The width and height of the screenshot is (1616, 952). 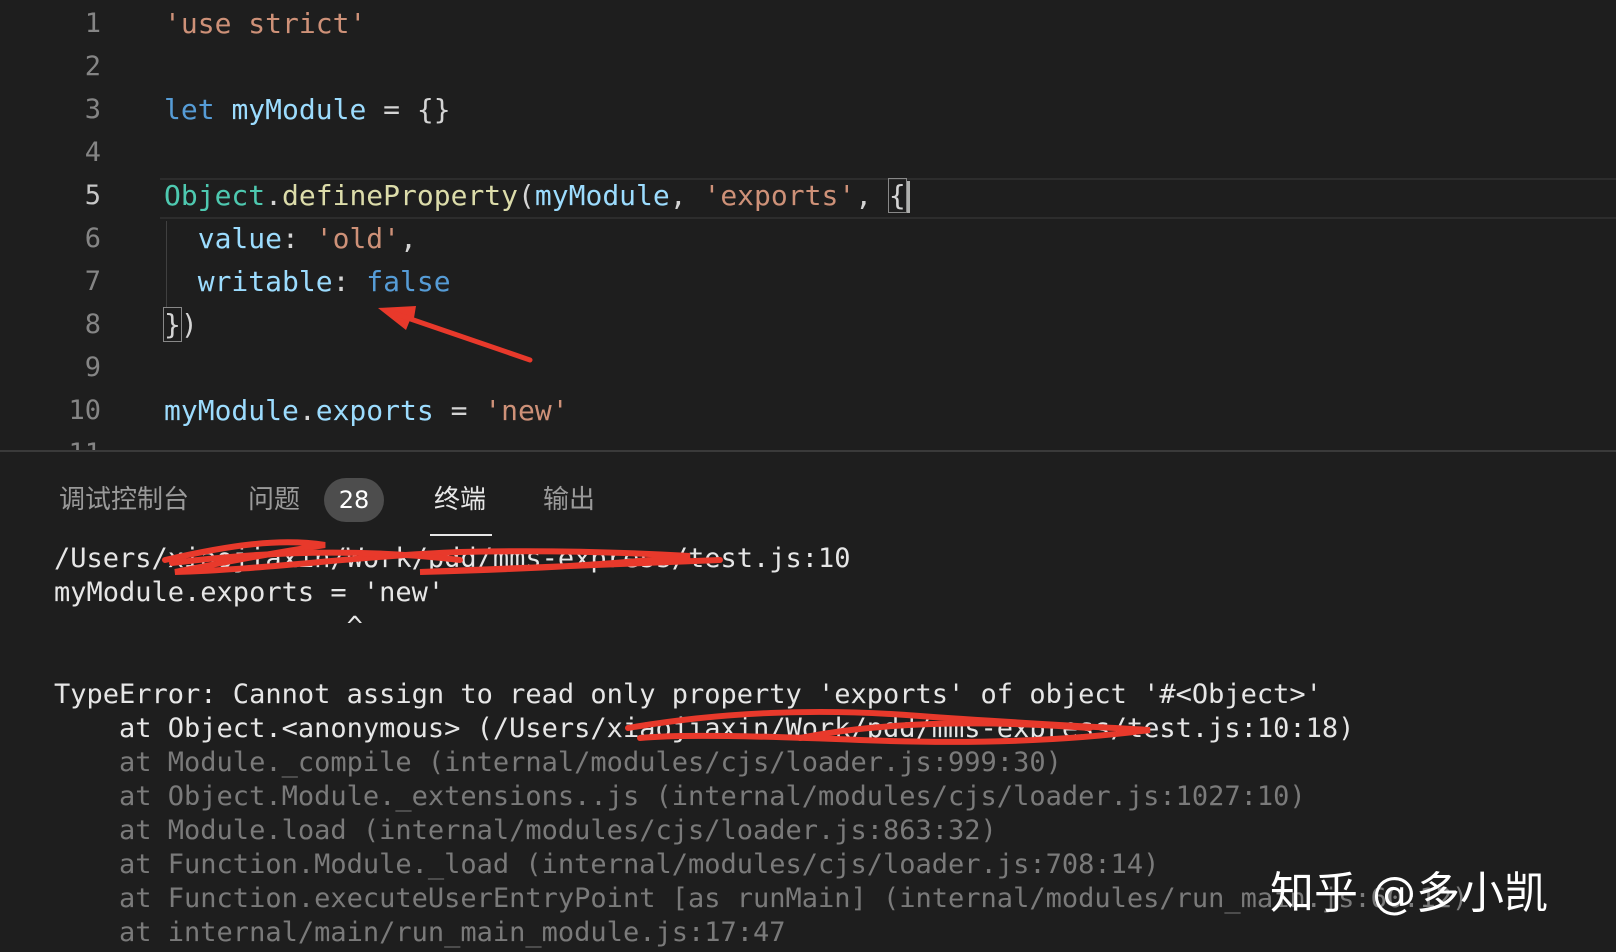 I want to click on watermark: 知乎 @多小凯, so click(x=1409, y=889).